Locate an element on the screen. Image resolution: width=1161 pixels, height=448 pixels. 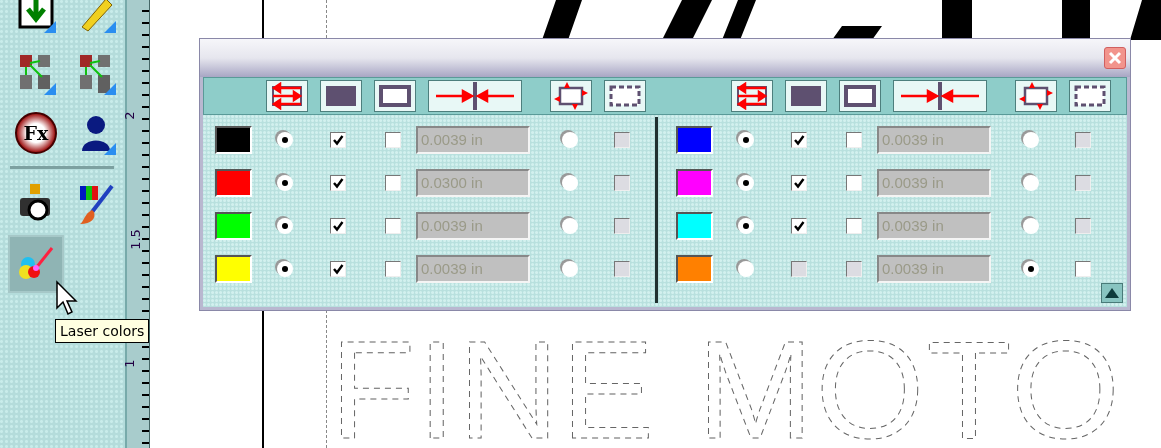
close-icon is located at coordinates (1115, 58).